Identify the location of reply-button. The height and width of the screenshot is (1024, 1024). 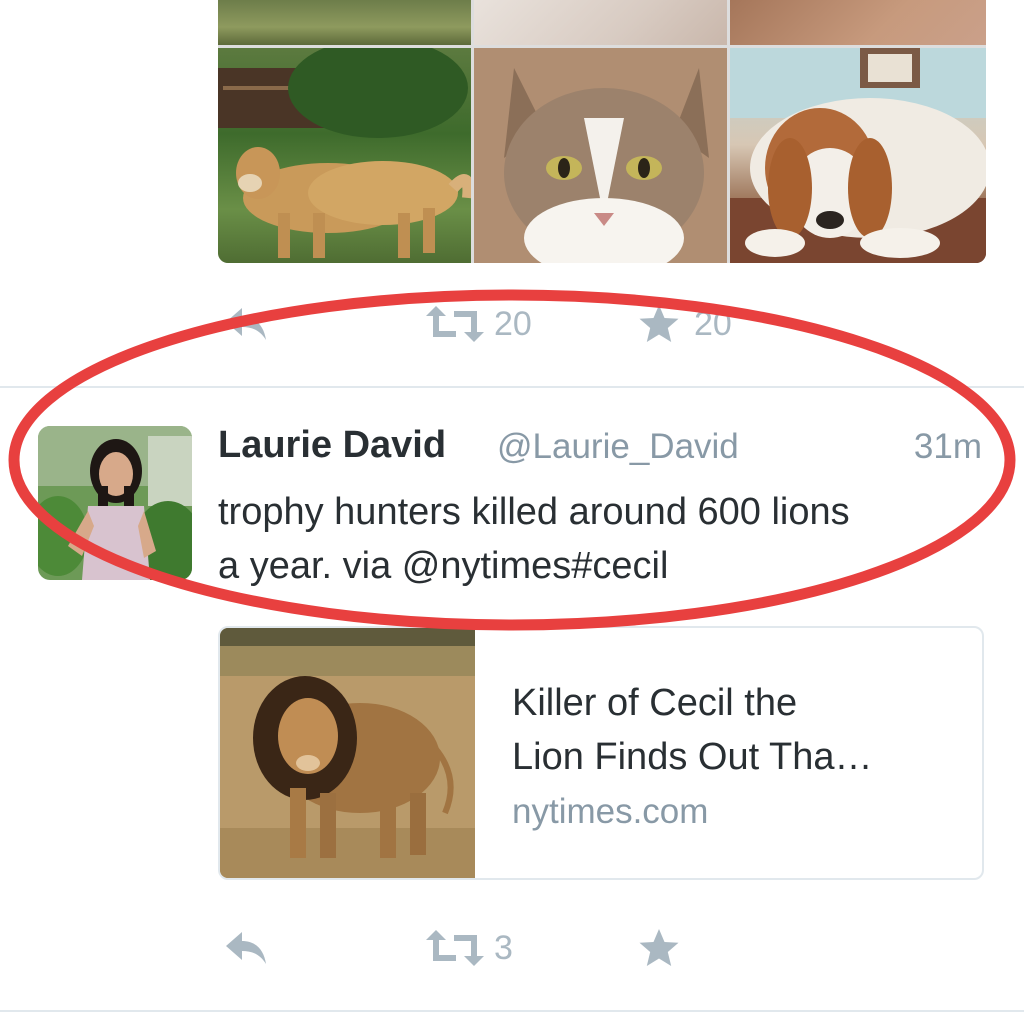
(246, 948).